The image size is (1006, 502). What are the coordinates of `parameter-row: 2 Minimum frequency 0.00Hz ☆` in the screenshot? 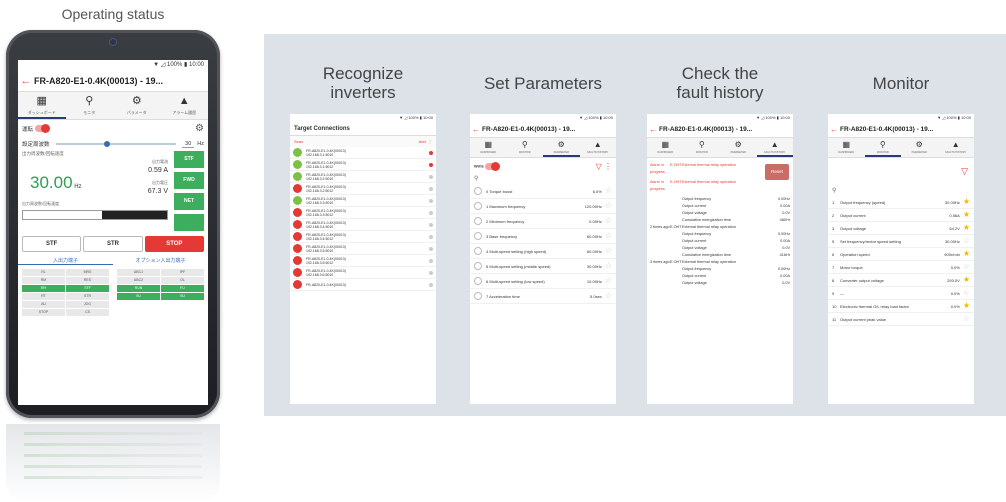 It's located at (543, 221).